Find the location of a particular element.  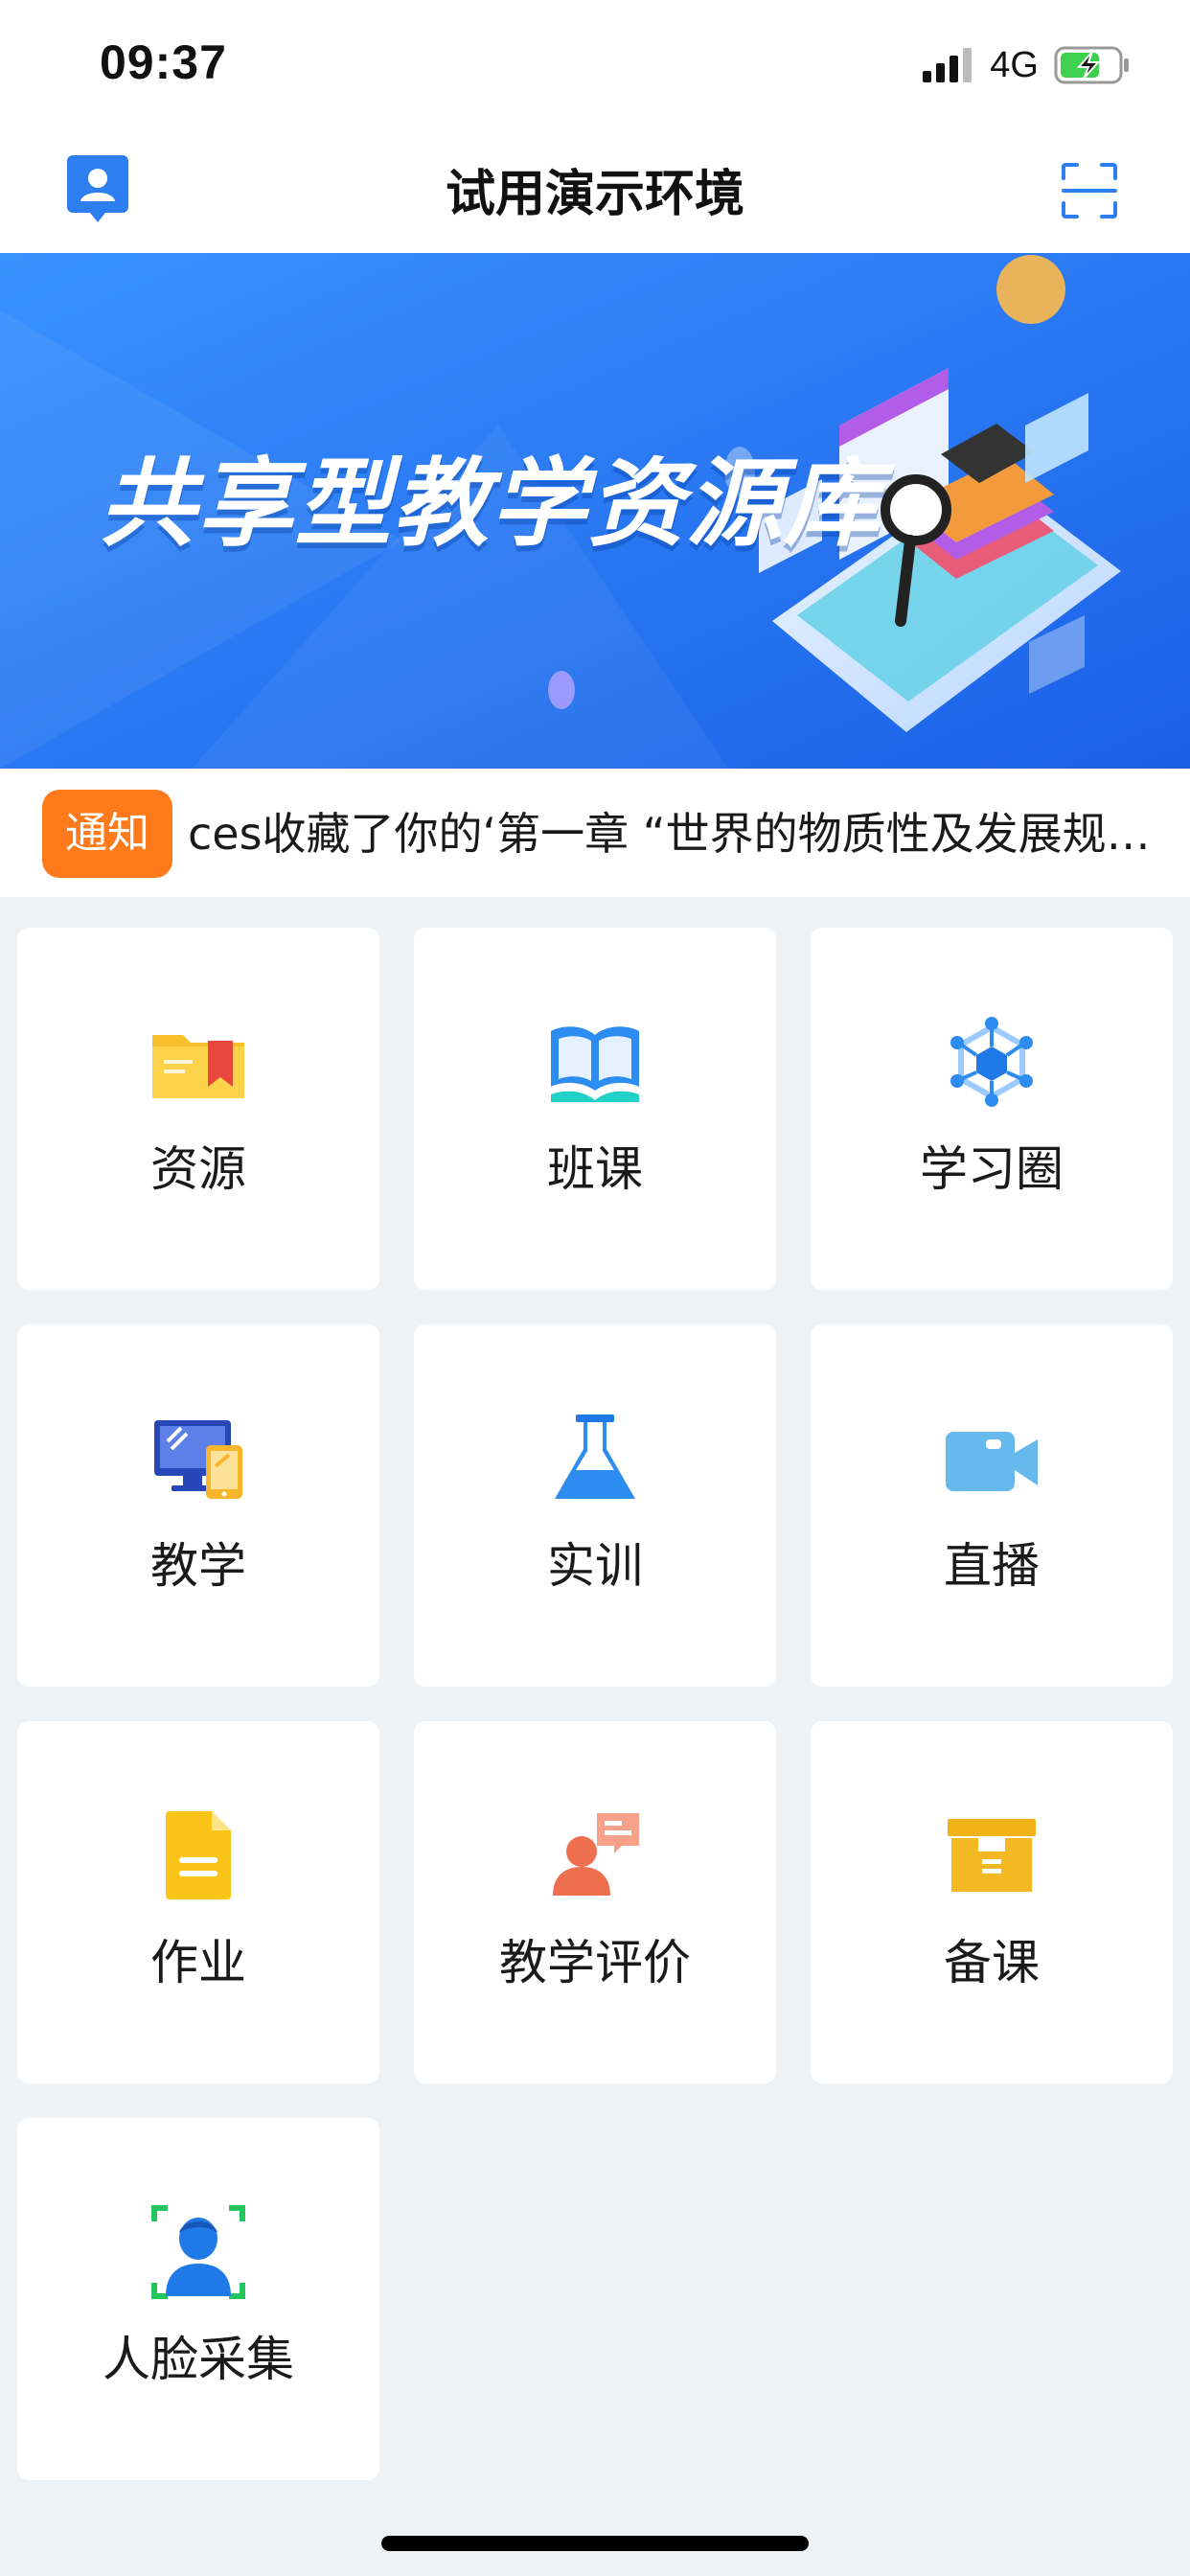

menu-item-label: 班课 is located at coordinates (595, 1169).